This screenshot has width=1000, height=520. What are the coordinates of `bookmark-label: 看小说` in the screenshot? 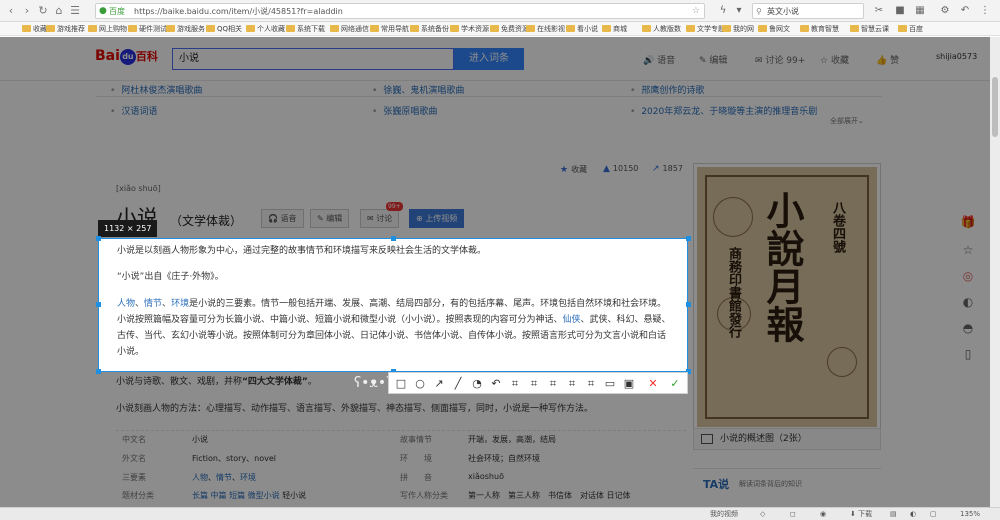 It's located at (587, 29).